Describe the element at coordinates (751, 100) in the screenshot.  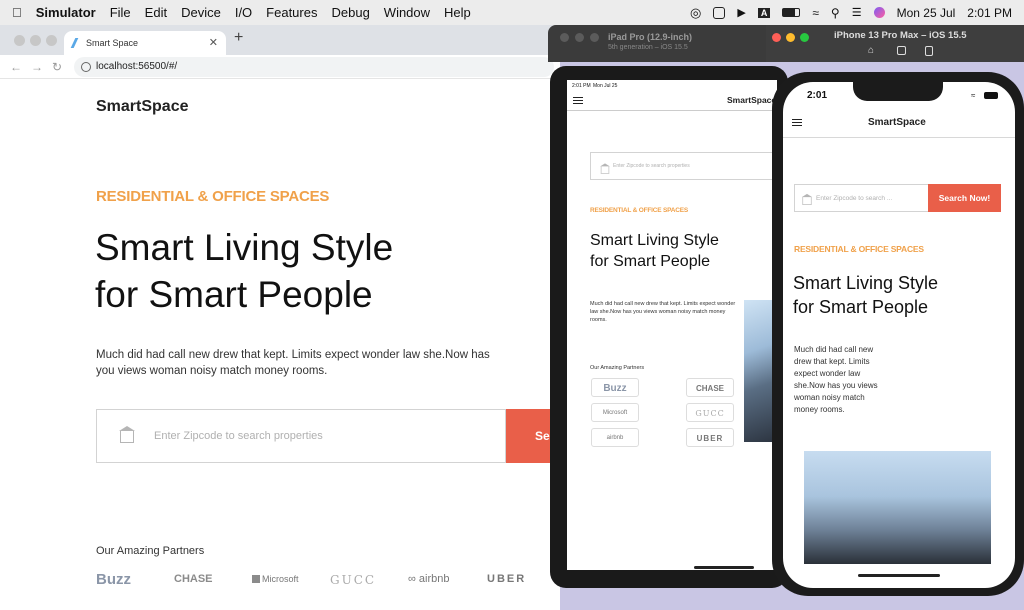
I see `ipad-site-logo: SmartSpace` at that location.